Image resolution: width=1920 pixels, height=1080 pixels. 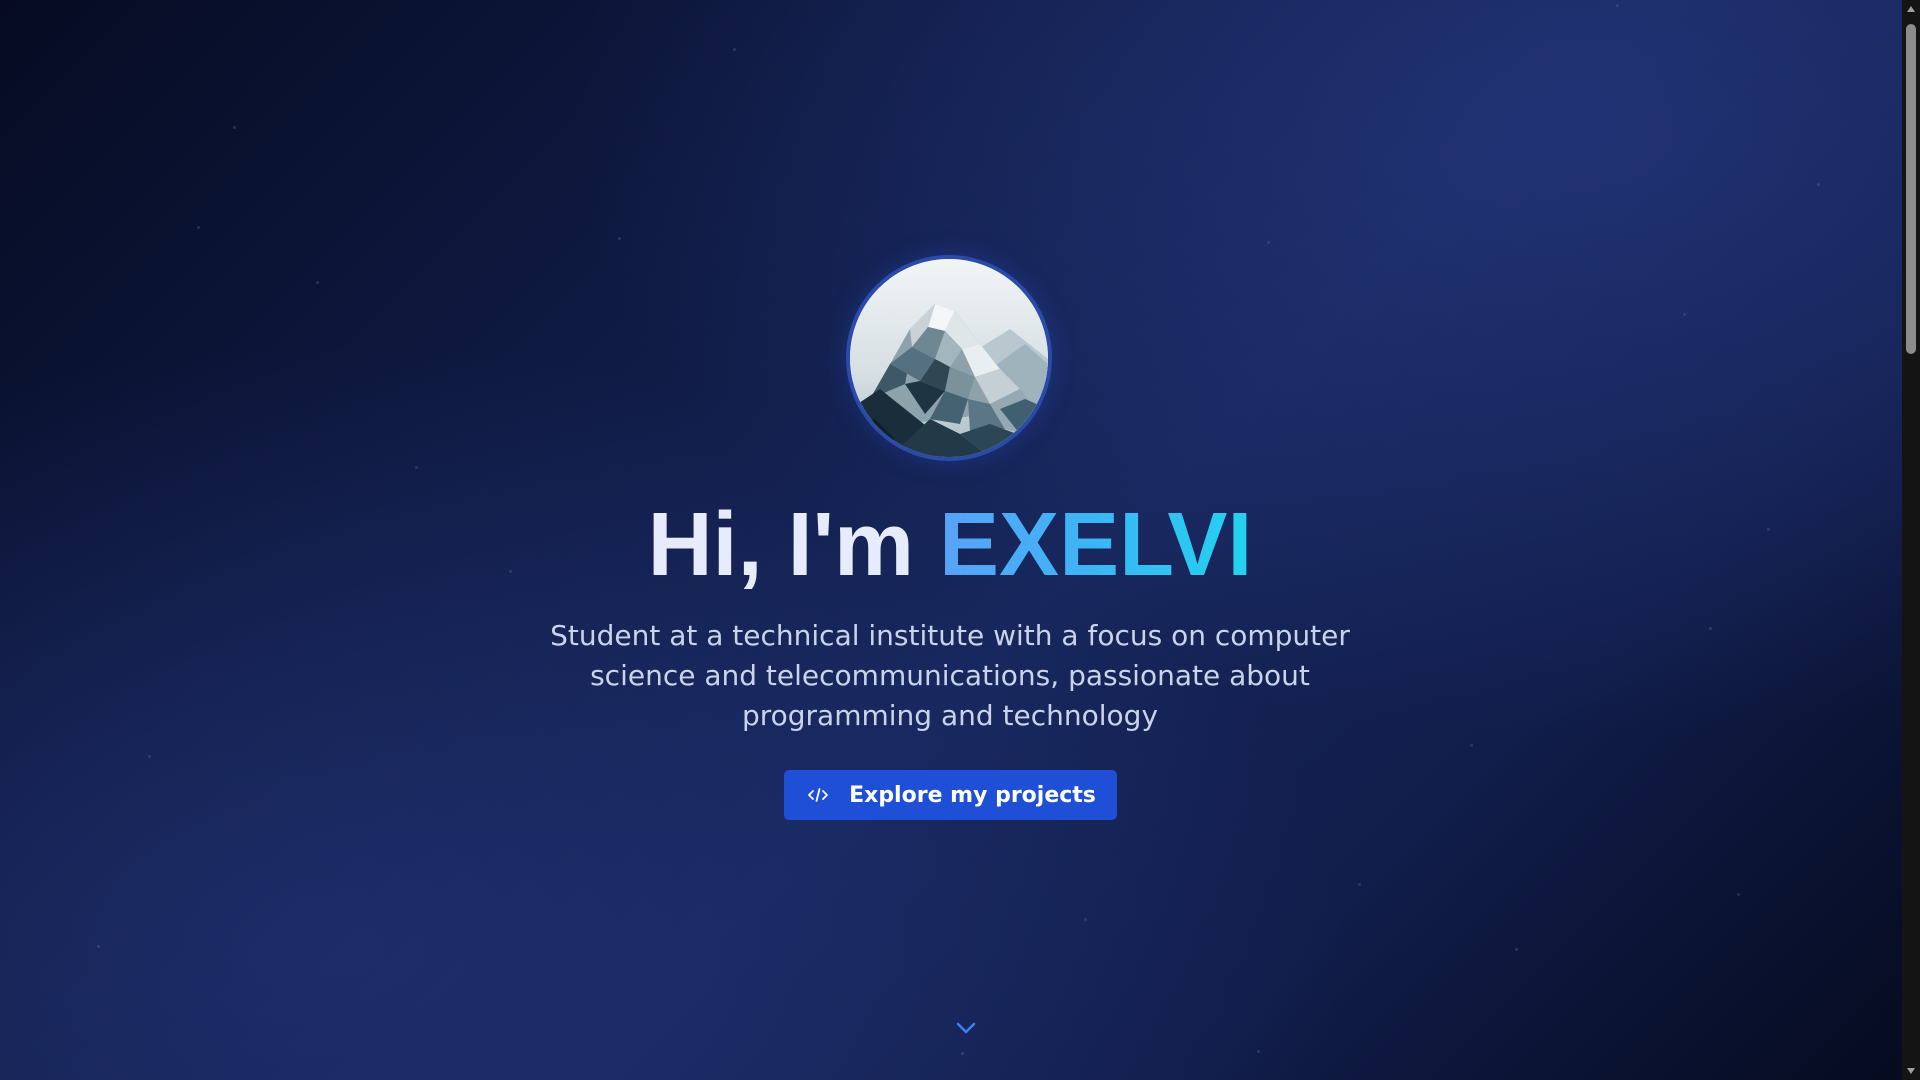 I want to click on mountain-illustration, so click(x=949, y=358).